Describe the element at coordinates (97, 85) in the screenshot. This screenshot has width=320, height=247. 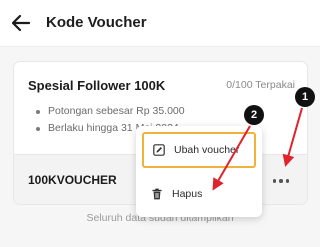
I see `voucher-title: Spesial Follower 100K` at that location.